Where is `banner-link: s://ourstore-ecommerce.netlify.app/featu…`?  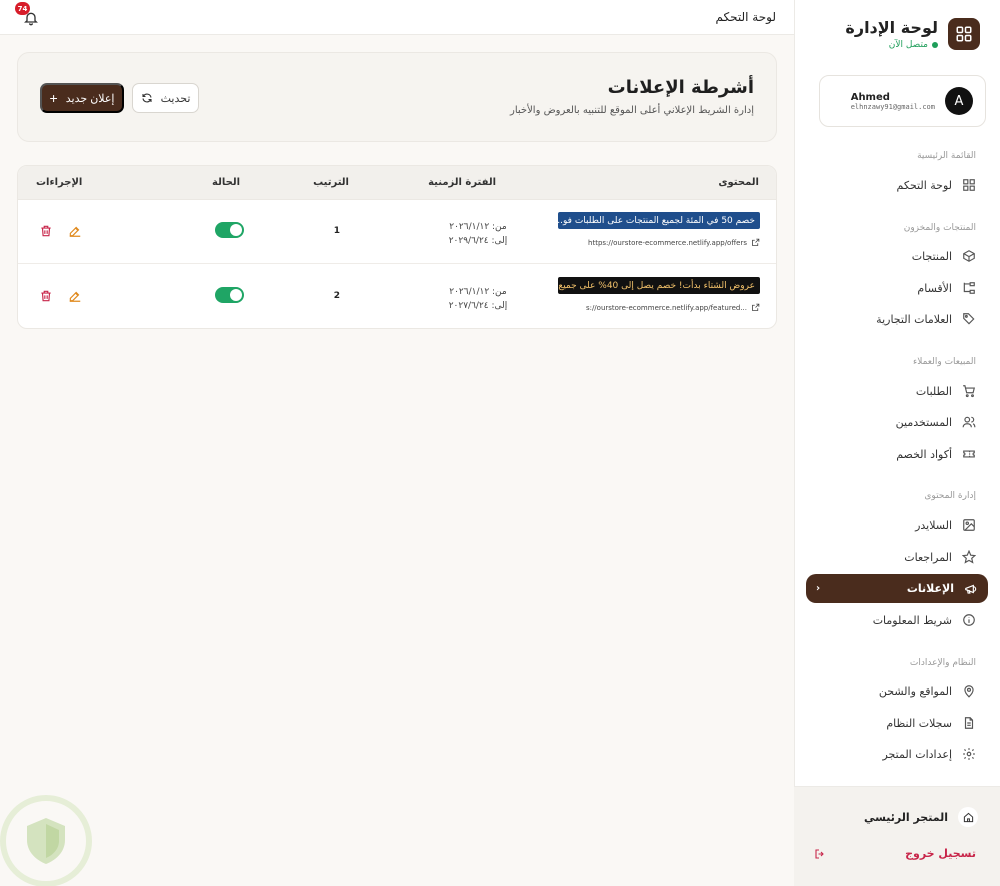 banner-link: s://ourstore-ecommerce.netlify.app/featu… is located at coordinates (673, 307).